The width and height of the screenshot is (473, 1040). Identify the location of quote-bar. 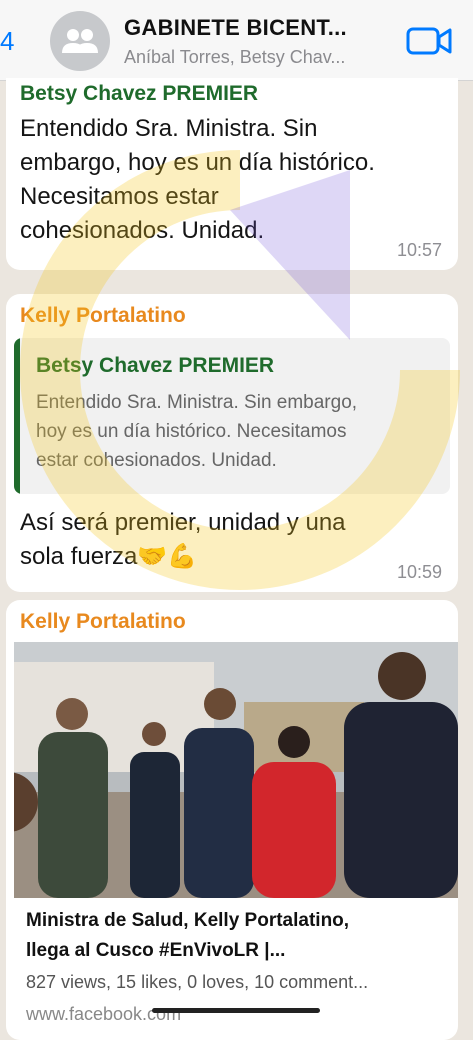
(17, 416).